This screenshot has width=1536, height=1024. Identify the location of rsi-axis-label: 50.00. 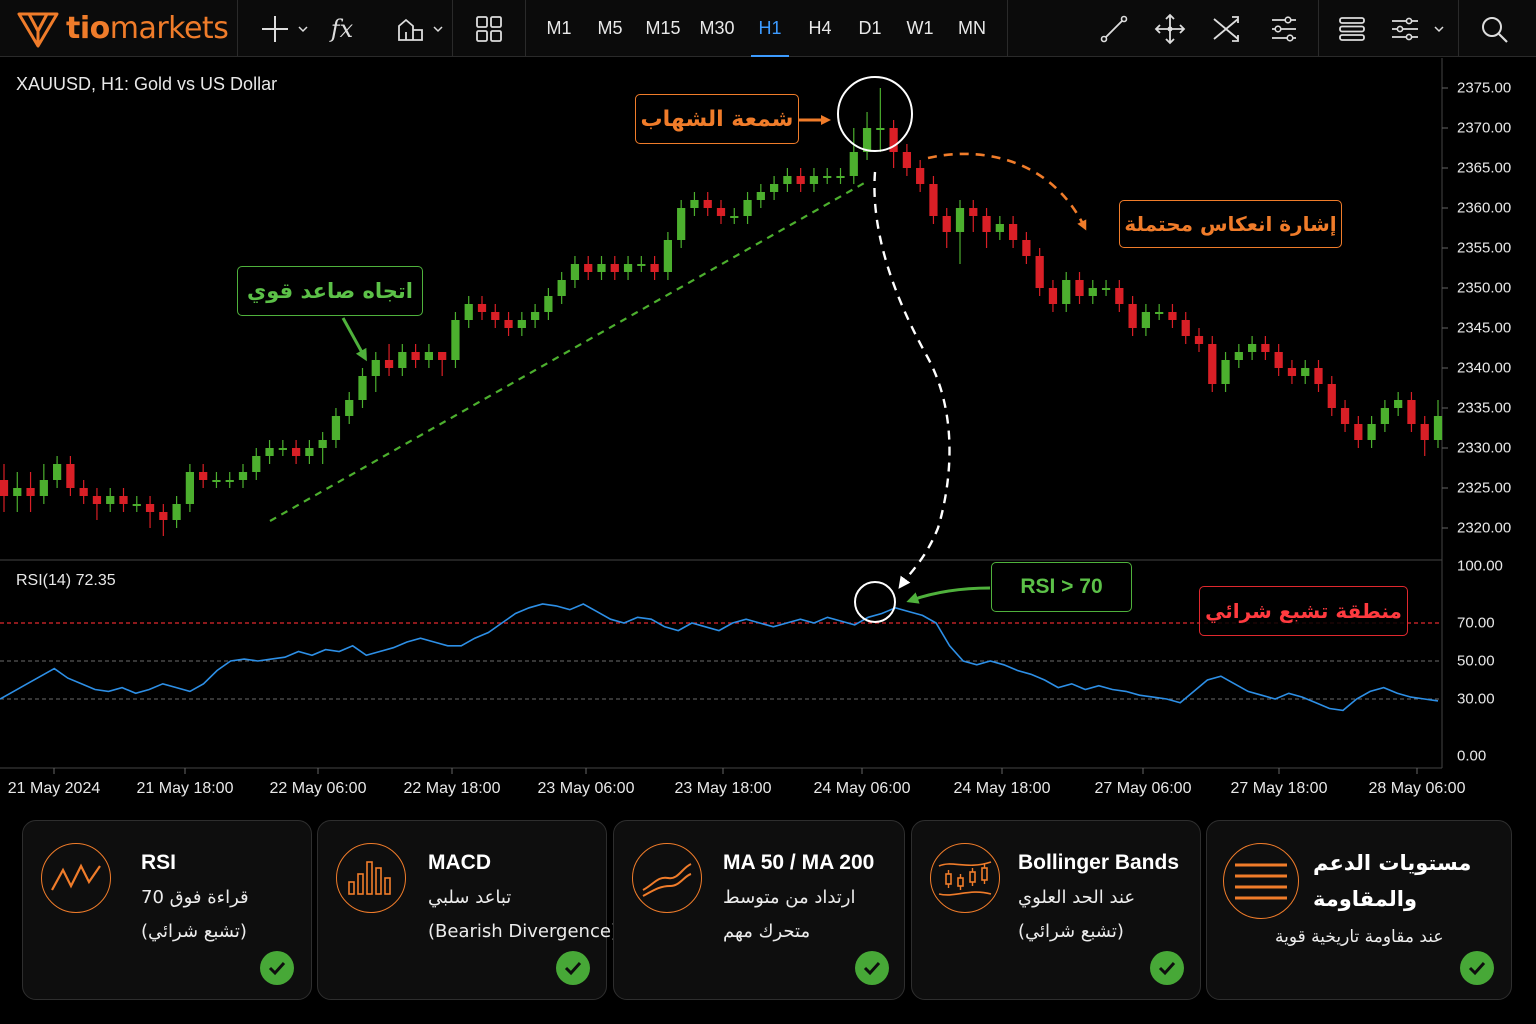
(1476, 661).